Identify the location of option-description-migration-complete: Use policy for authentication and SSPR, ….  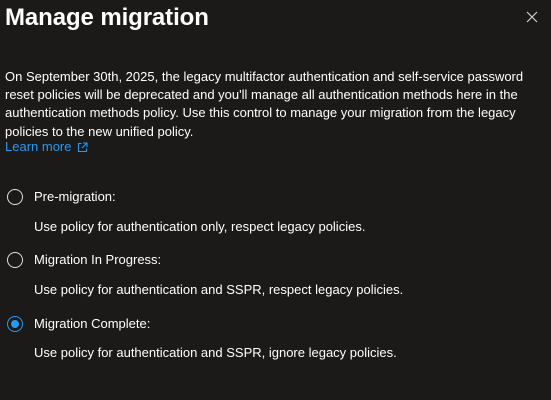
(215, 352).